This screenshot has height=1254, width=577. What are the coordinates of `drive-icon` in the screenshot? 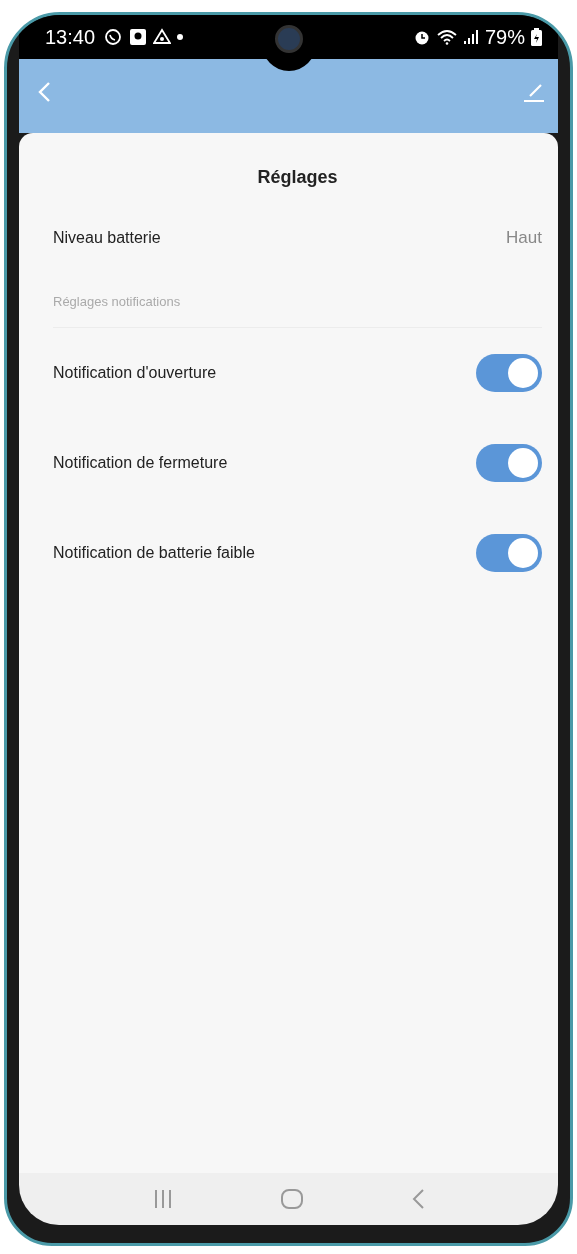 It's located at (162, 37).